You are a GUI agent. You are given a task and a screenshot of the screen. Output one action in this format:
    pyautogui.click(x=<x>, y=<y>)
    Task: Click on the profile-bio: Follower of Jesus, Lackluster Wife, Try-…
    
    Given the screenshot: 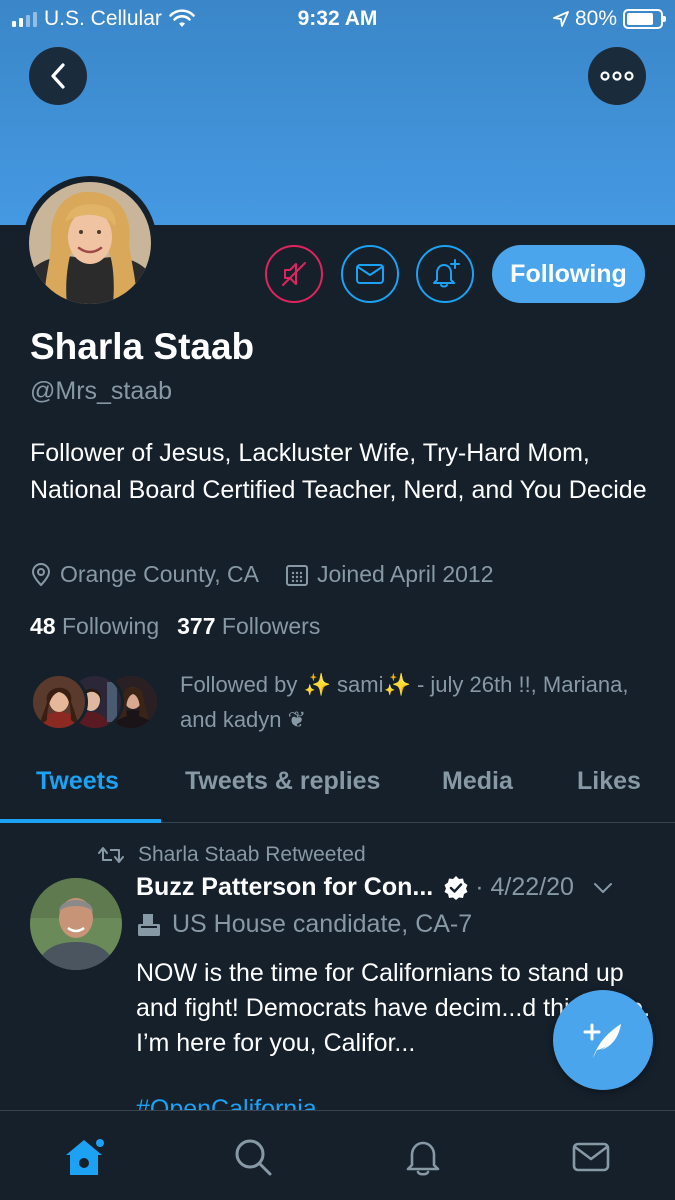 What is the action you would take?
    pyautogui.click(x=338, y=471)
    